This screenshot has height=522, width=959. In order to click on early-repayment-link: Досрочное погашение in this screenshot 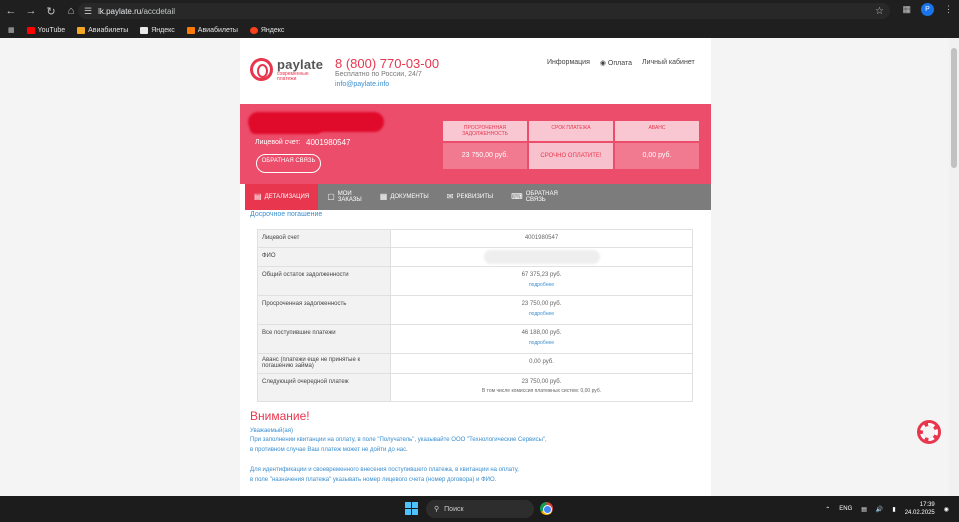, I will do `click(286, 214)`.